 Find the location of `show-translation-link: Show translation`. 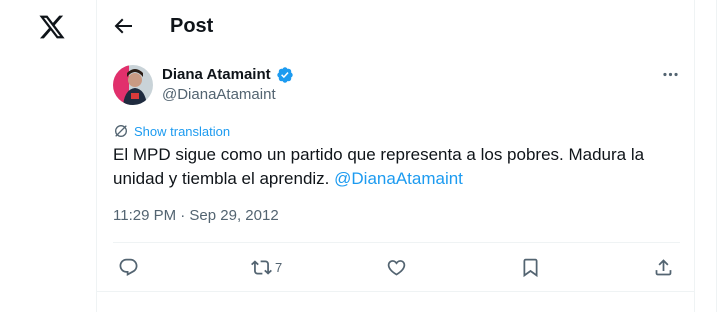

show-translation-link: Show translation is located at coordinates (171, 131).